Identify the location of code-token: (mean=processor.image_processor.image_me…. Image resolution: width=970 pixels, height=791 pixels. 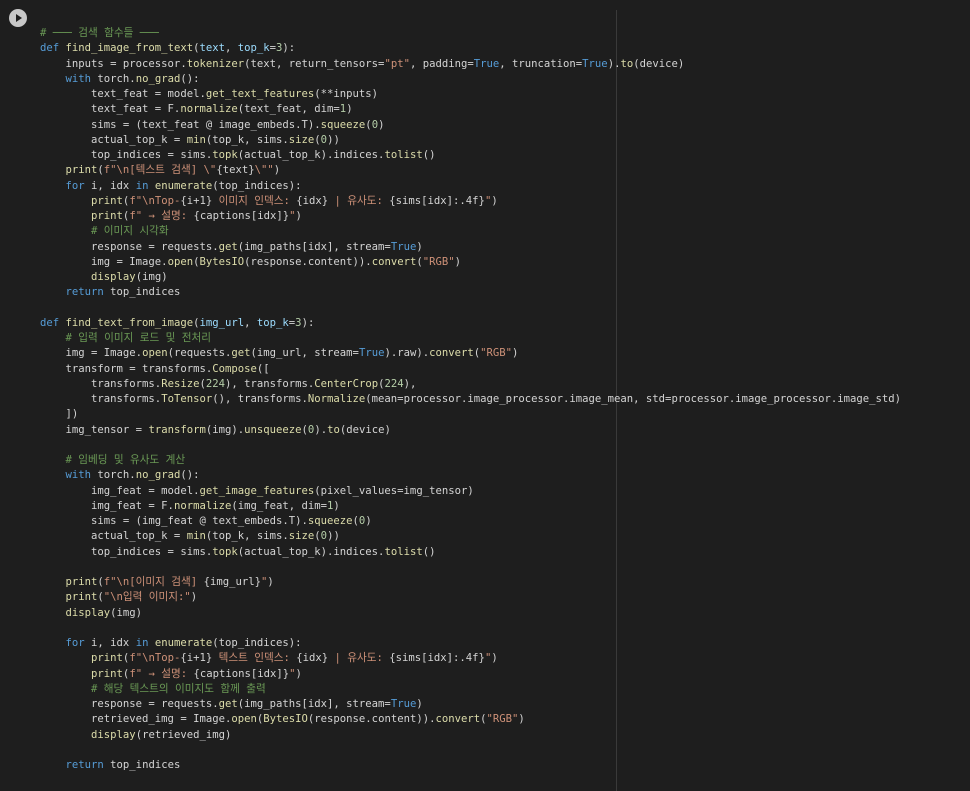
(633, 399).